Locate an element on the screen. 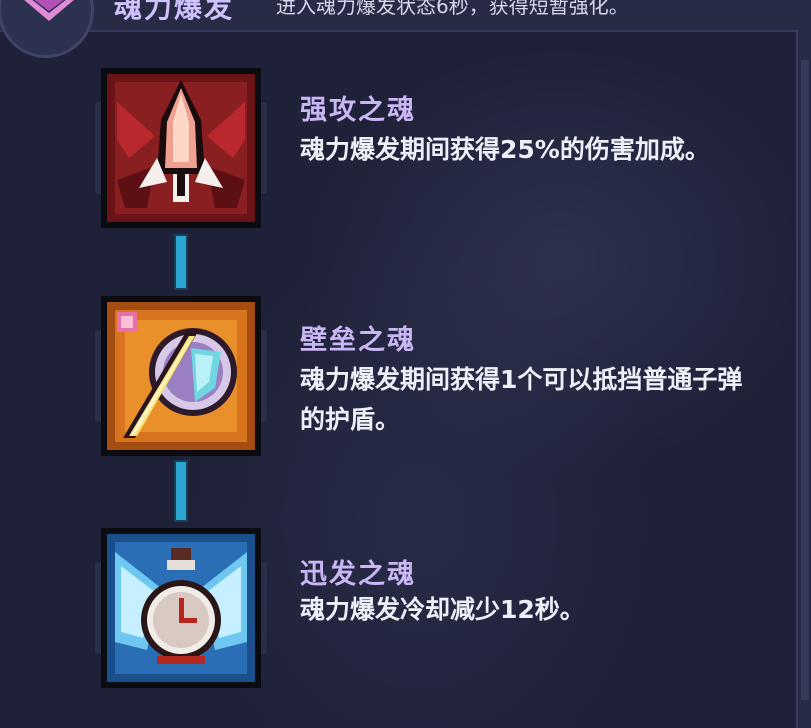 The height and width of the screenshot is (728, 811). header-description: 进入魂力爆发状态6秒，获得短暂强化。 is located at coordinates (452, 9).